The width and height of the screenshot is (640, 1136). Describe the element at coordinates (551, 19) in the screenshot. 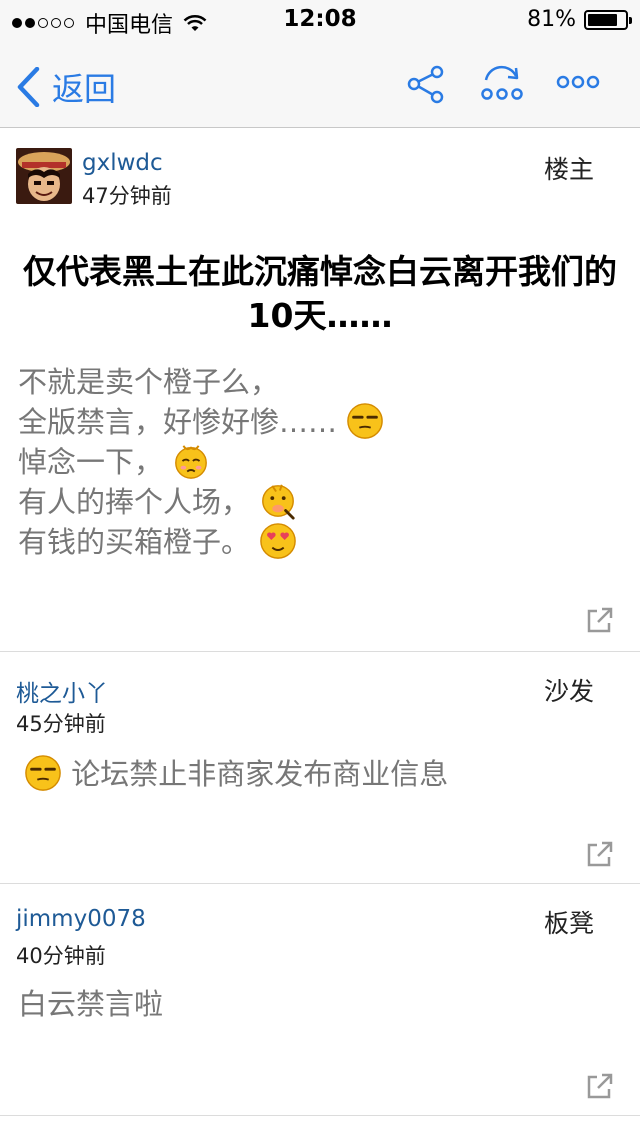

I see `battery-percent: 81%` at that location.